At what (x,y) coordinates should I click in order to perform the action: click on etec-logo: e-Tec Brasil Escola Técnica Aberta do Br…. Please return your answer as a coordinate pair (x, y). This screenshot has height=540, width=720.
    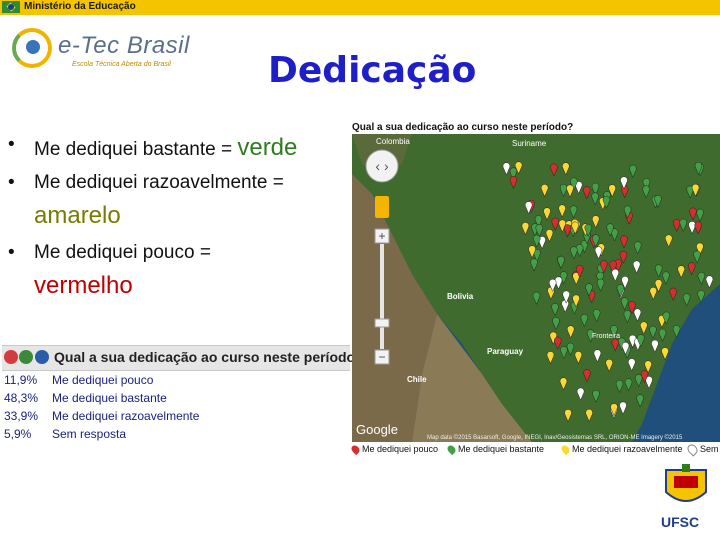
    Looking at the image, I should click on (102, 52).